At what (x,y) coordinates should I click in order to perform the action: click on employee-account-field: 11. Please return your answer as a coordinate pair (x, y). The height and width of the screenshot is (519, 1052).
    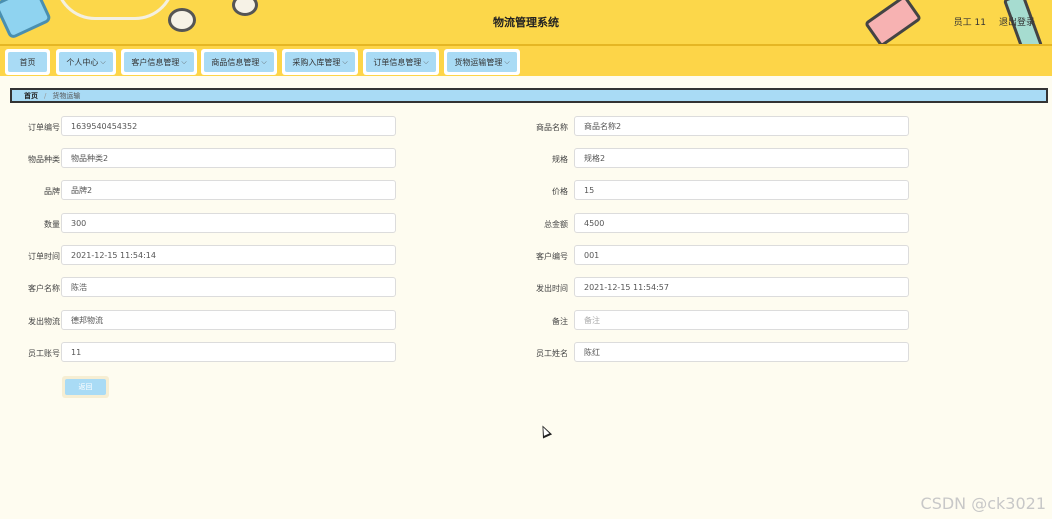
    Looking at the image, I should click on (228, 352).